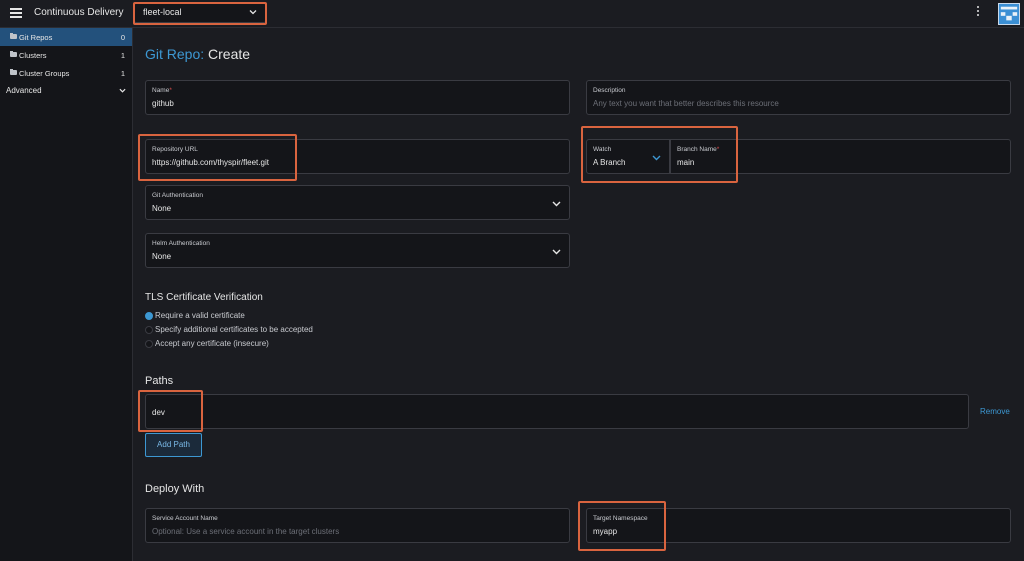  What do you see at coordinates (16, 13) in the screenshot?
I see `hamburger-menu-icon` at bounding box center [16, 13].